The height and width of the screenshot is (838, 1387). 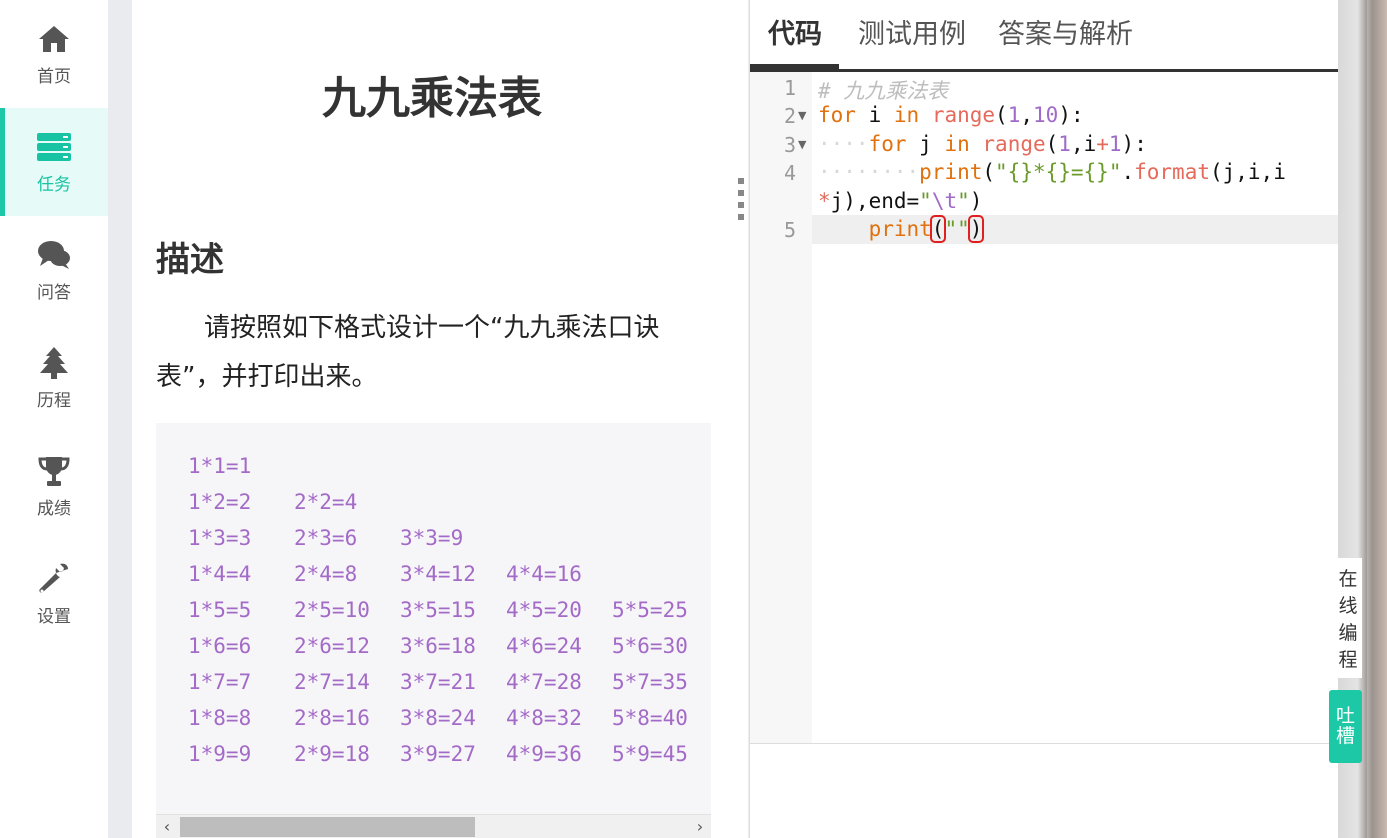 I want to click on example-cell: 5*7=35, so click(x=650, y=682).